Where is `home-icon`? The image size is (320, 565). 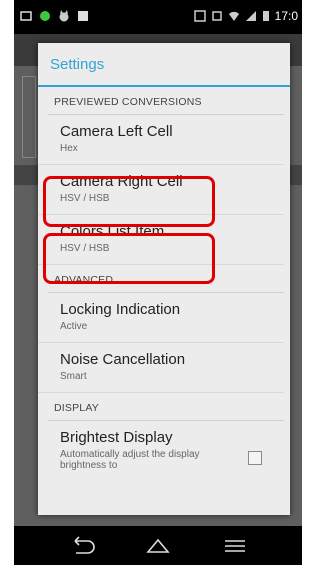 home-icon is located at coordinates (158, 546).